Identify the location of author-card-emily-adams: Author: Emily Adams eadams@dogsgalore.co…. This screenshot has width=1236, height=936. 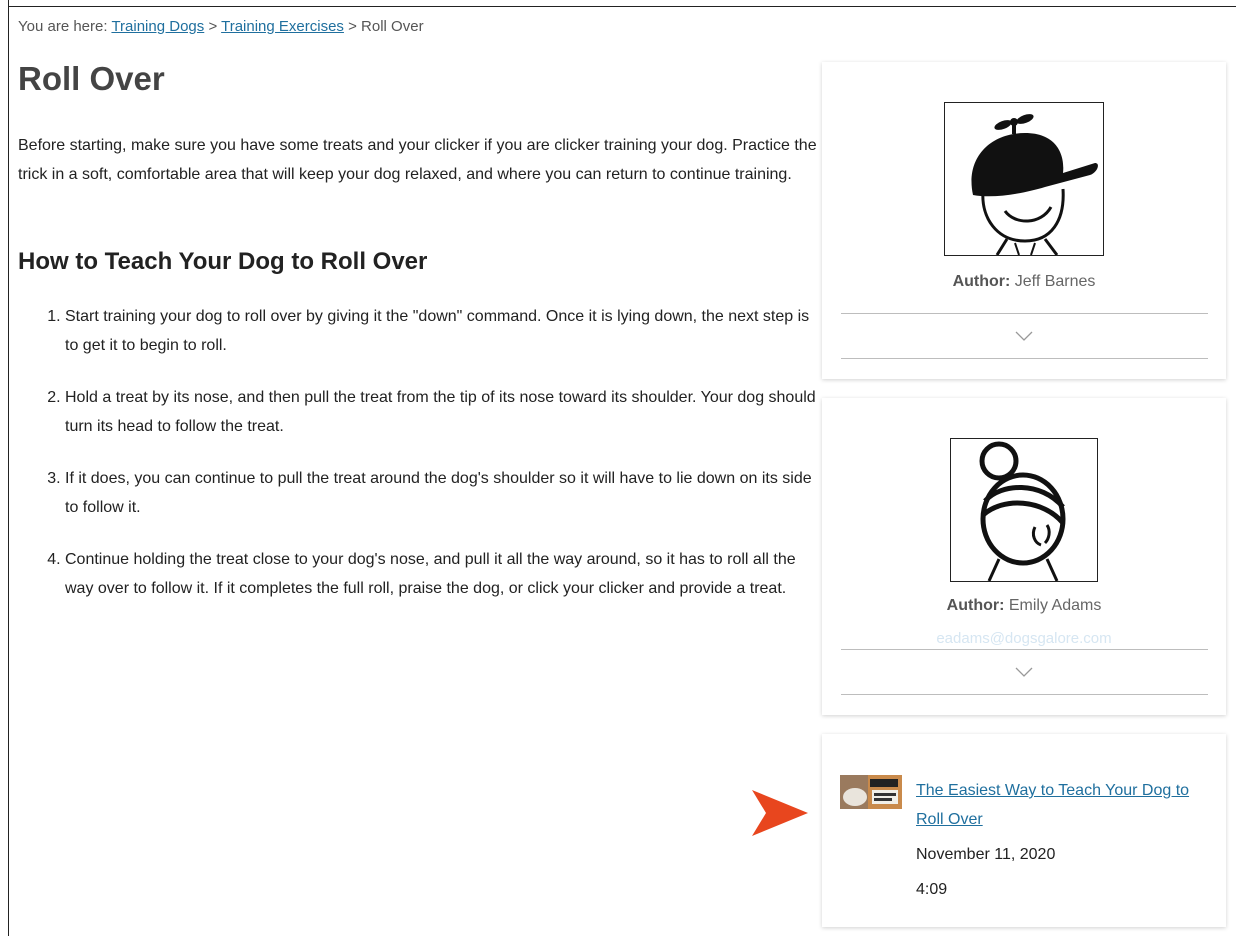
(1024, 556).